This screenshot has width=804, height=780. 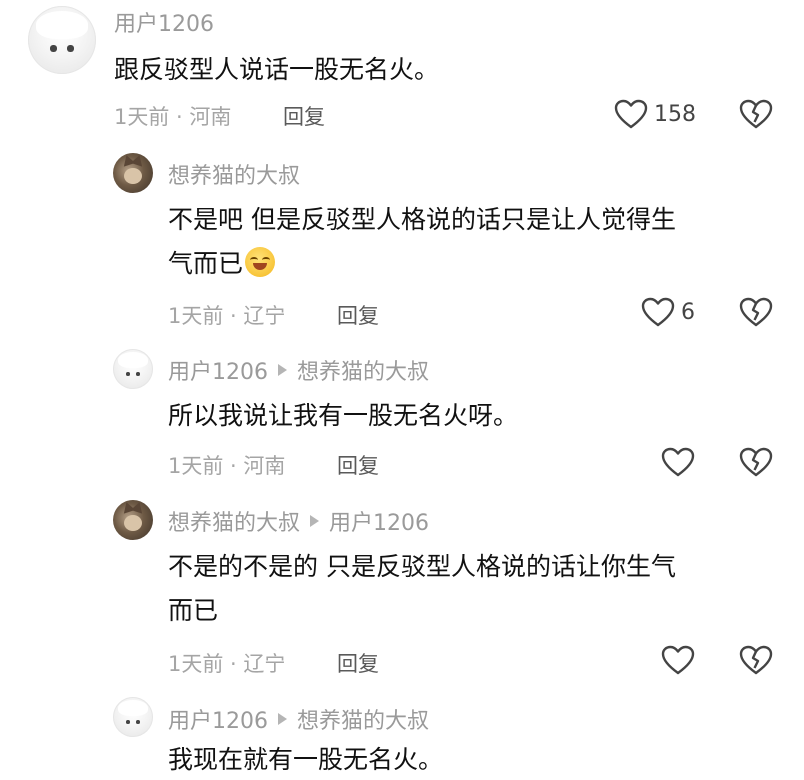 What do you see at coordinates (343, 415) in the screenshot?
I see `comment-text: 所以我说让我有一股无名火呀。` at bounding box center [343, 415].